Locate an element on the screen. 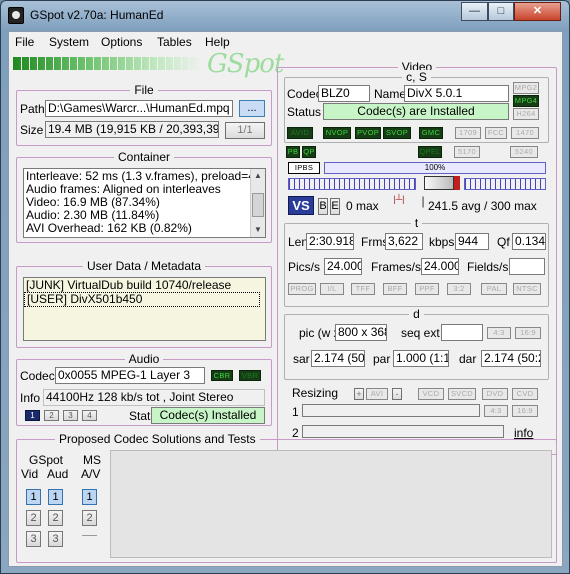 The width and height of the screenshot is (570, 574). t-label: t is located at coordinates (416, 223).